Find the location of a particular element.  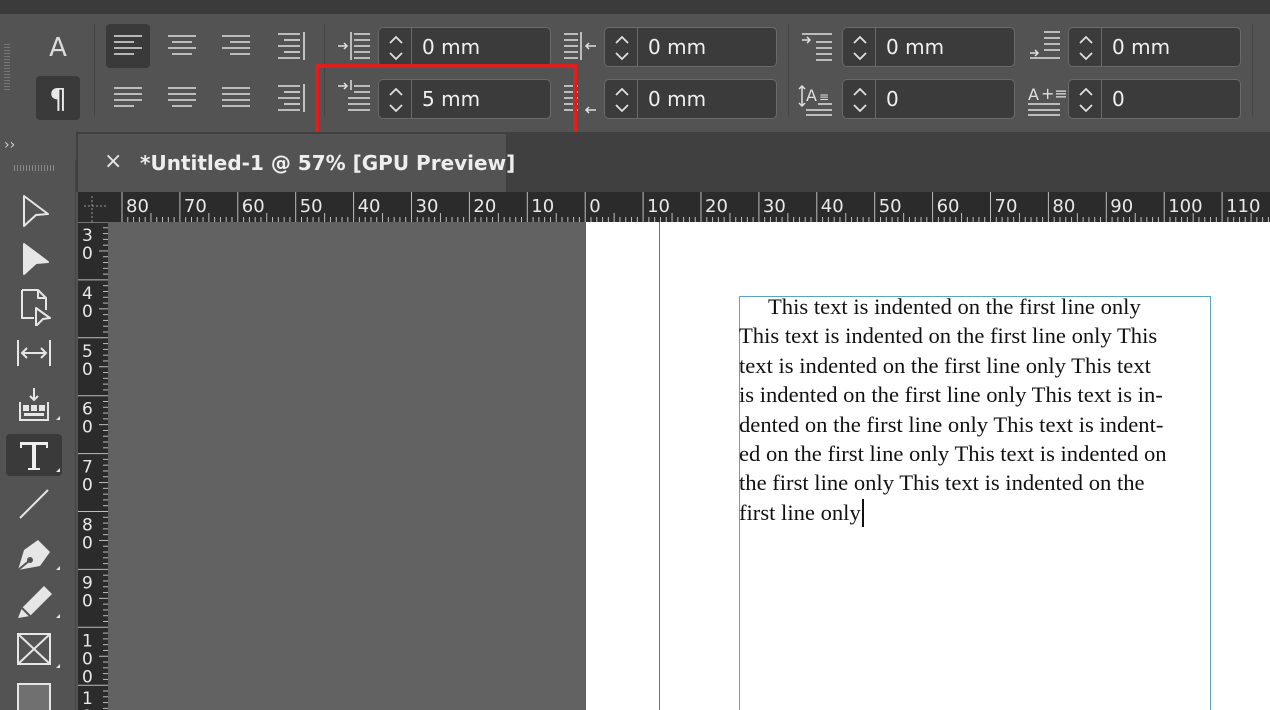

line-tool-button is located at coordinates (34, 503).